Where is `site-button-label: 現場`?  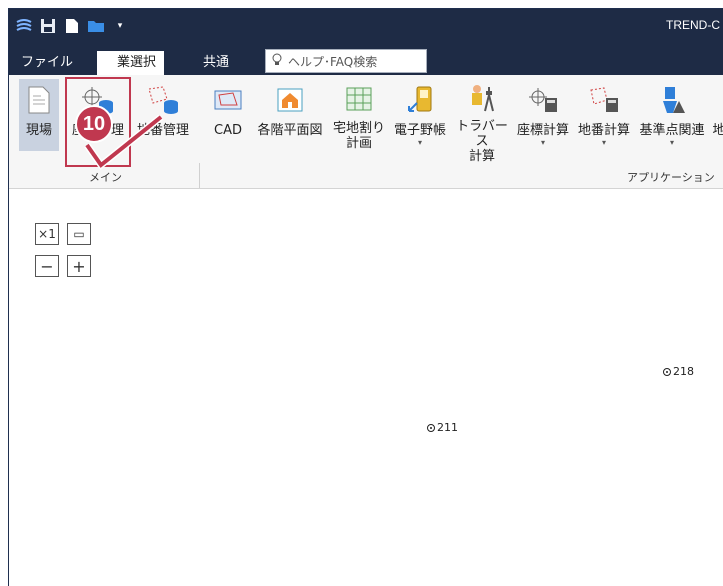 site-button-label: 現場 is located at coordinates (38, 130).